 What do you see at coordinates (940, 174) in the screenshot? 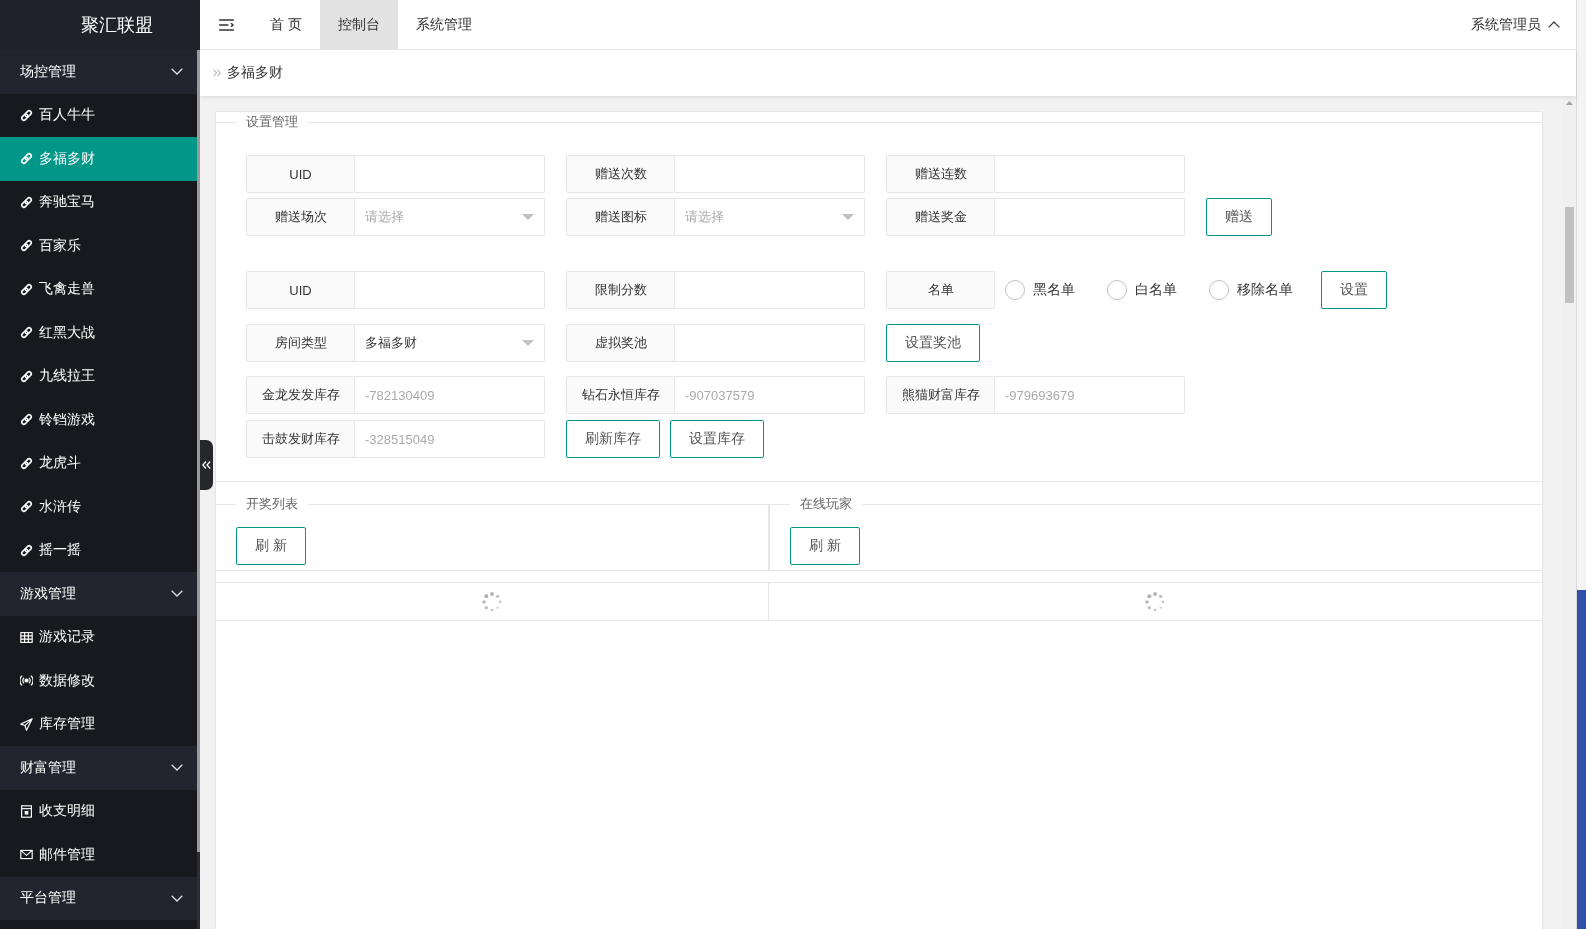
I see `field-label: 赠送连数` at bounding box center [940, 174].